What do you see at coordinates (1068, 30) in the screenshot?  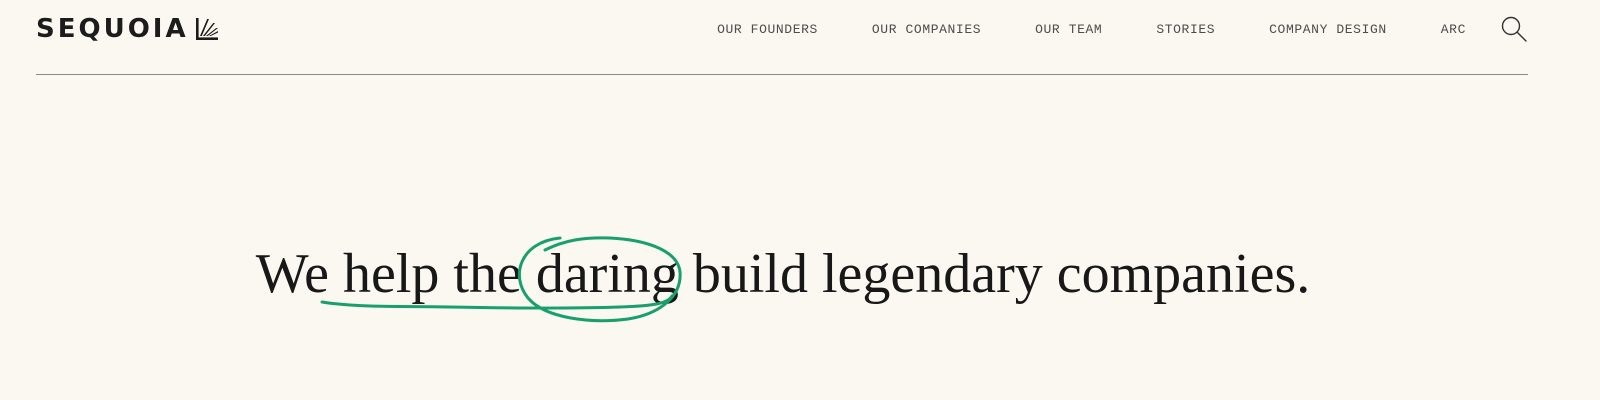 I see `nav-our-team: OUR TEAM` at bounding box center [1068, 30].